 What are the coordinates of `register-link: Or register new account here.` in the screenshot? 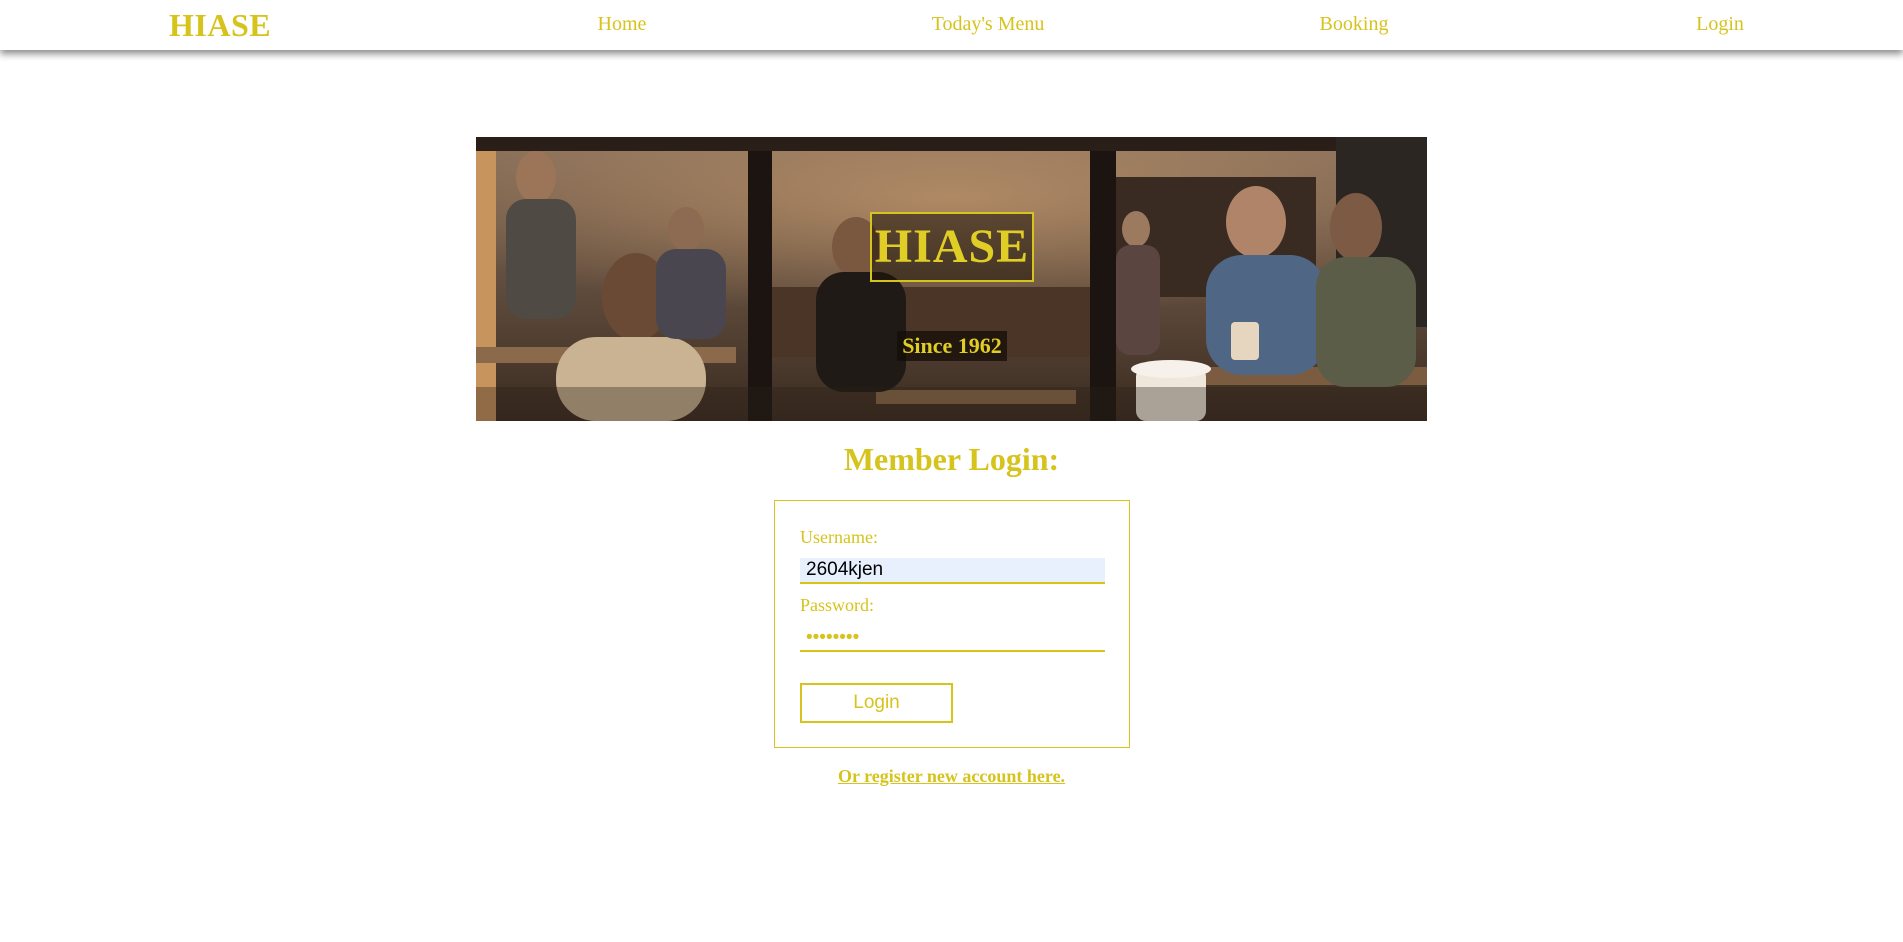 It's located at (951, 776).